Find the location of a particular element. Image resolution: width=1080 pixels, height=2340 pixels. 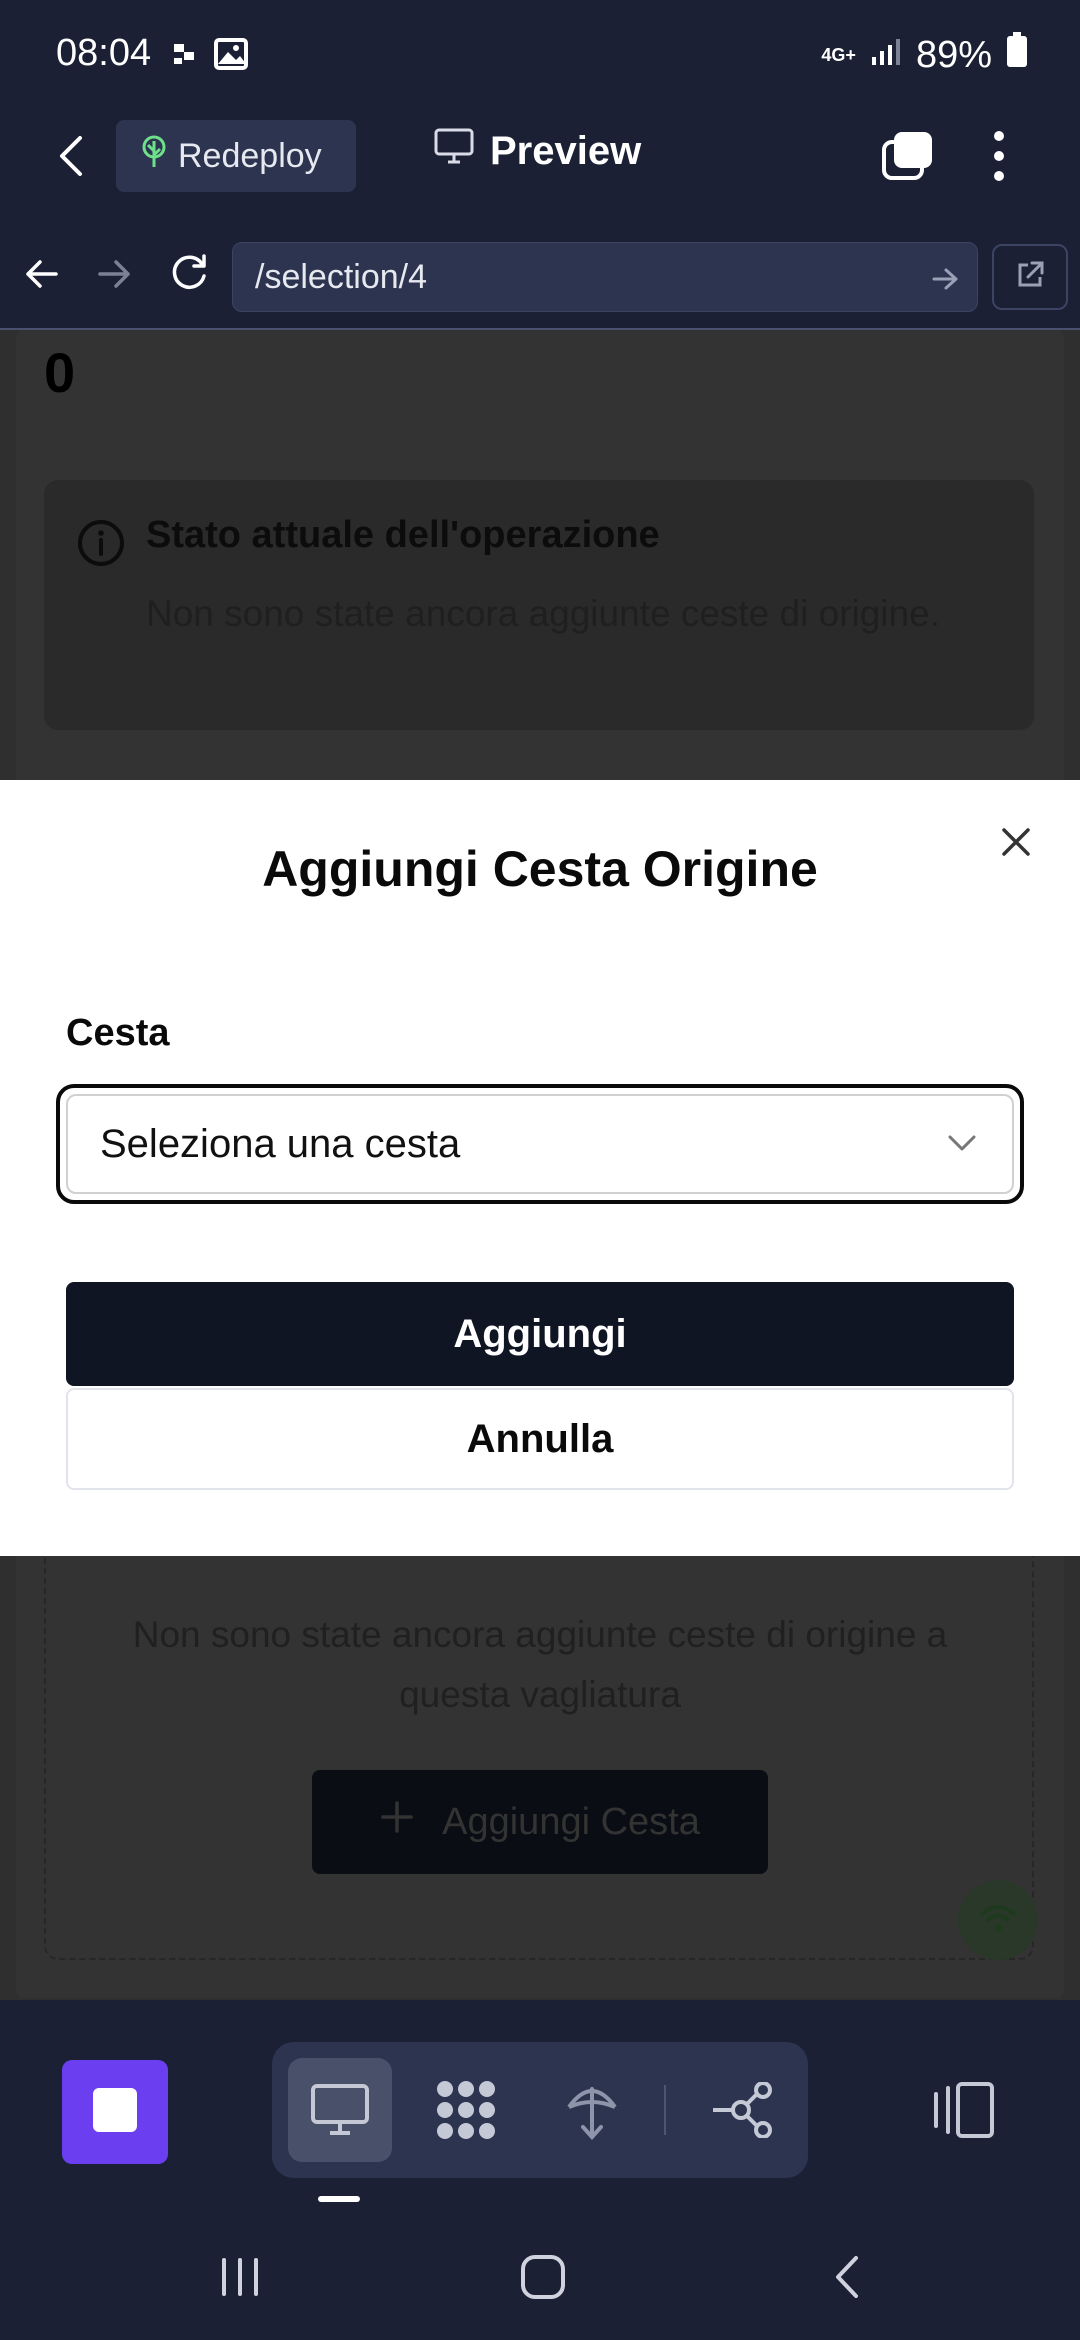

deploy-view-icon is located at coordinates (592, 2110).